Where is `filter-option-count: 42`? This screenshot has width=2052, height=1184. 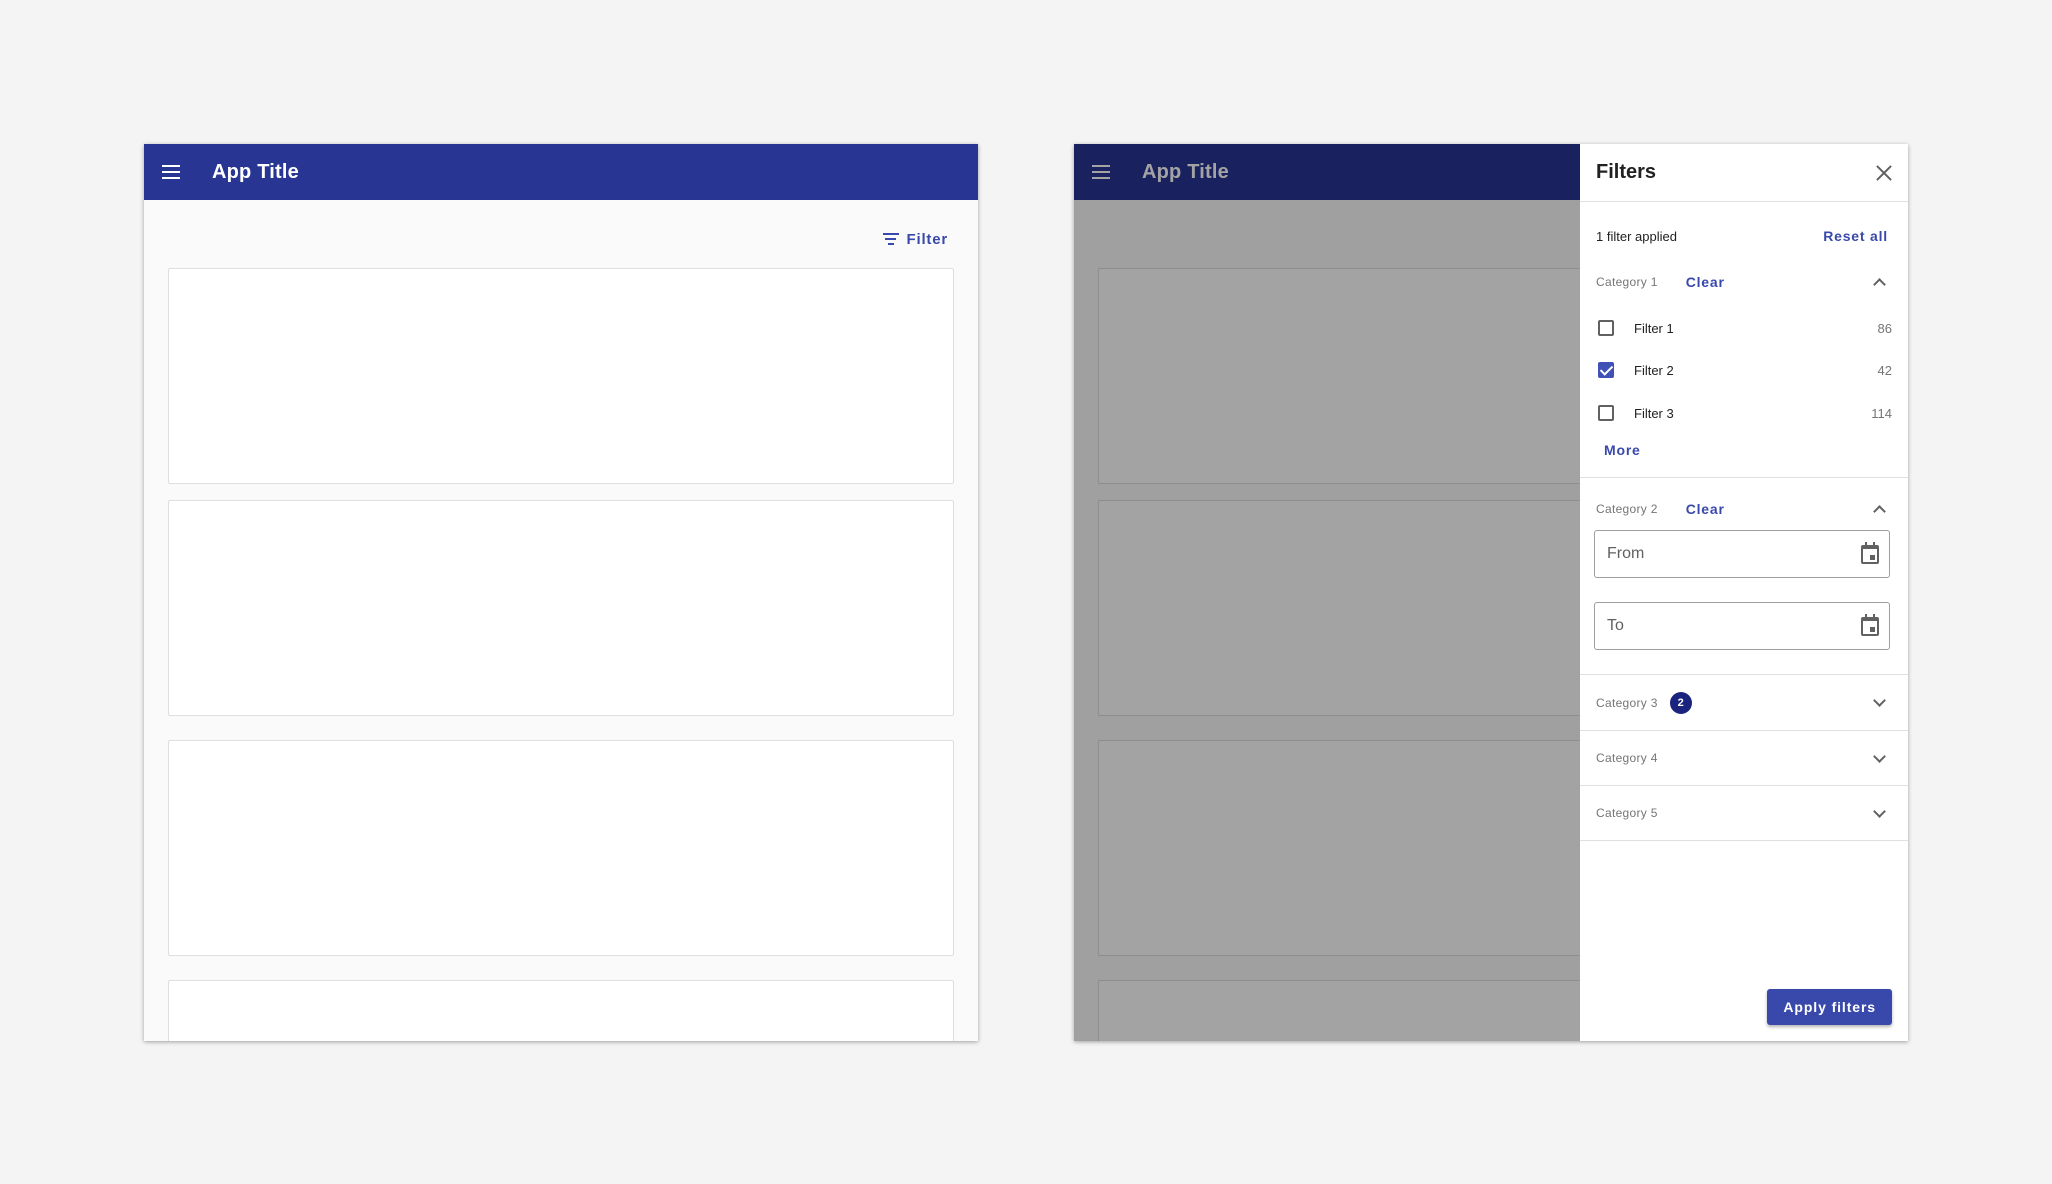 filter-option-count: 42 is located at coordinates (1884, 370).